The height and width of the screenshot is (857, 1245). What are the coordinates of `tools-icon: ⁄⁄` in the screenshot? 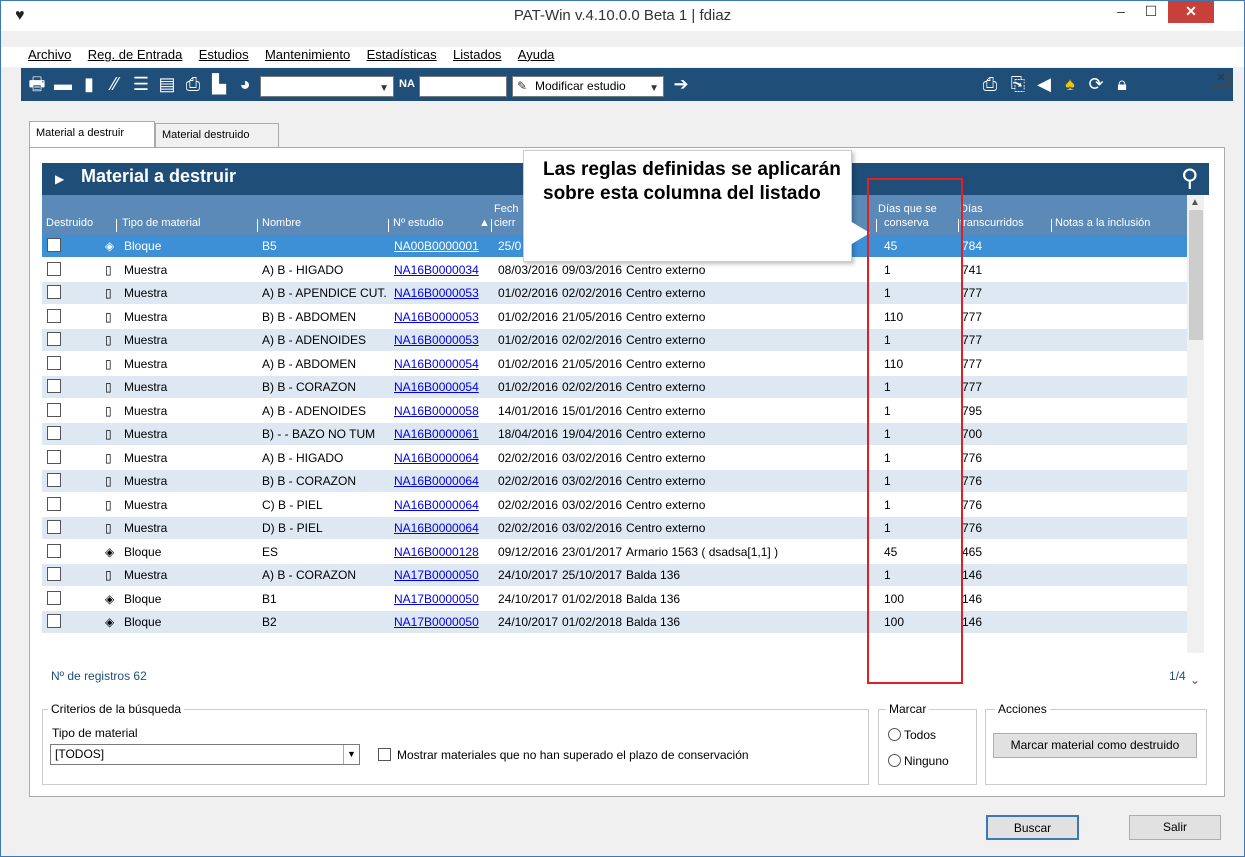 It's located at (115, 84).